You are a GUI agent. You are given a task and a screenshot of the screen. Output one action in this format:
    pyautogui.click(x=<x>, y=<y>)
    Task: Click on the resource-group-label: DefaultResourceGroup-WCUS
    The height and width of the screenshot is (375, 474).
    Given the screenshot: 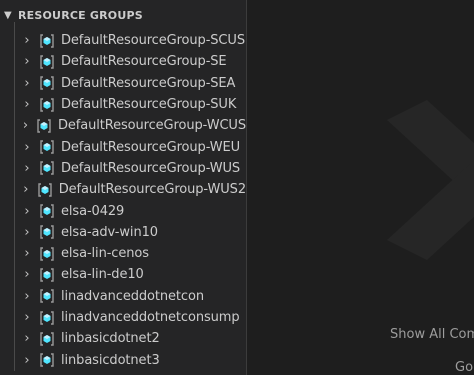 What is the action you would take?
    pyautogui.click(x=151, y=126)
    